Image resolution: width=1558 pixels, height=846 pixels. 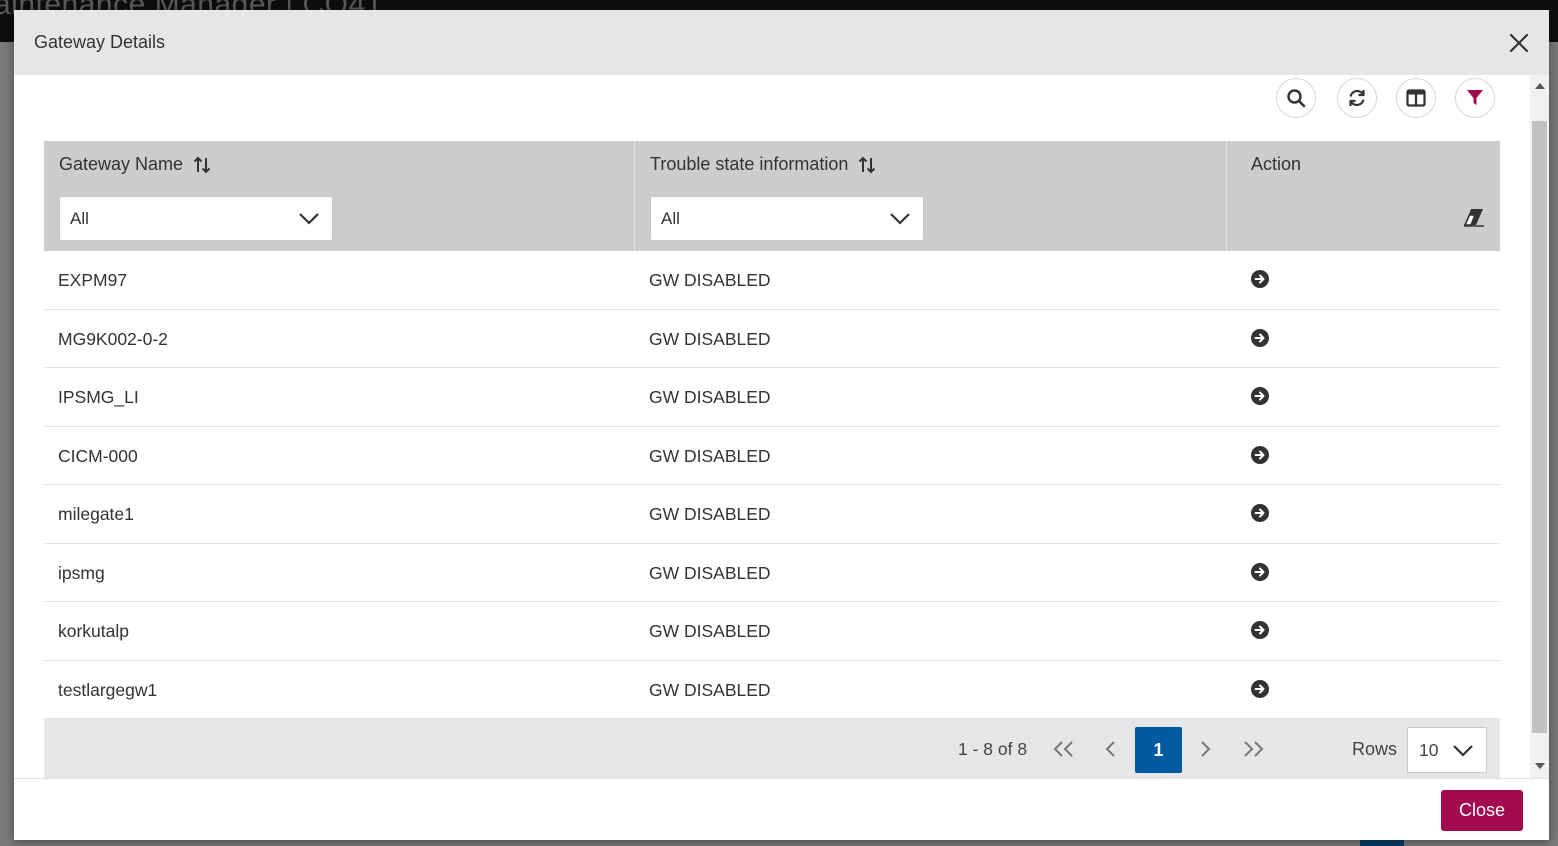 I want to click on chevron-right-icon, so click(x=1206, y=749).